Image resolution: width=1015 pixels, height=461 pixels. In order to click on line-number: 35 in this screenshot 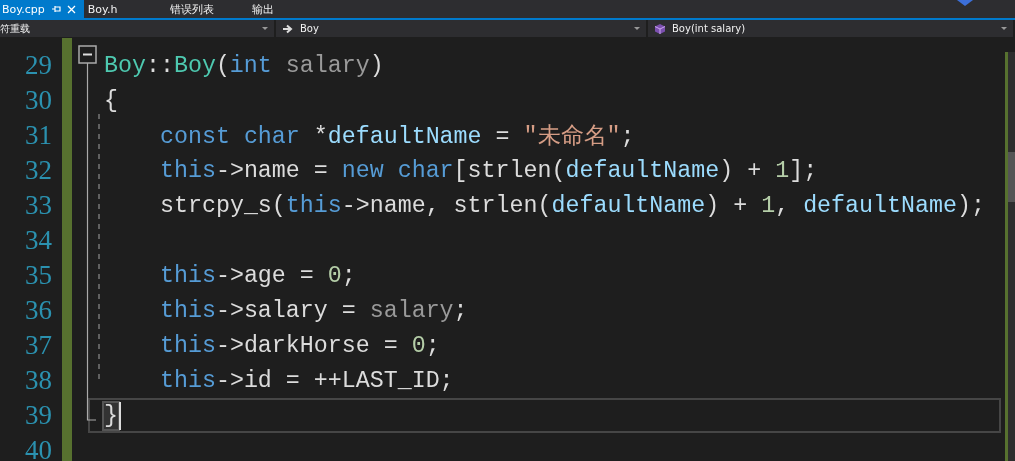, I will do `click(38, 275)`.